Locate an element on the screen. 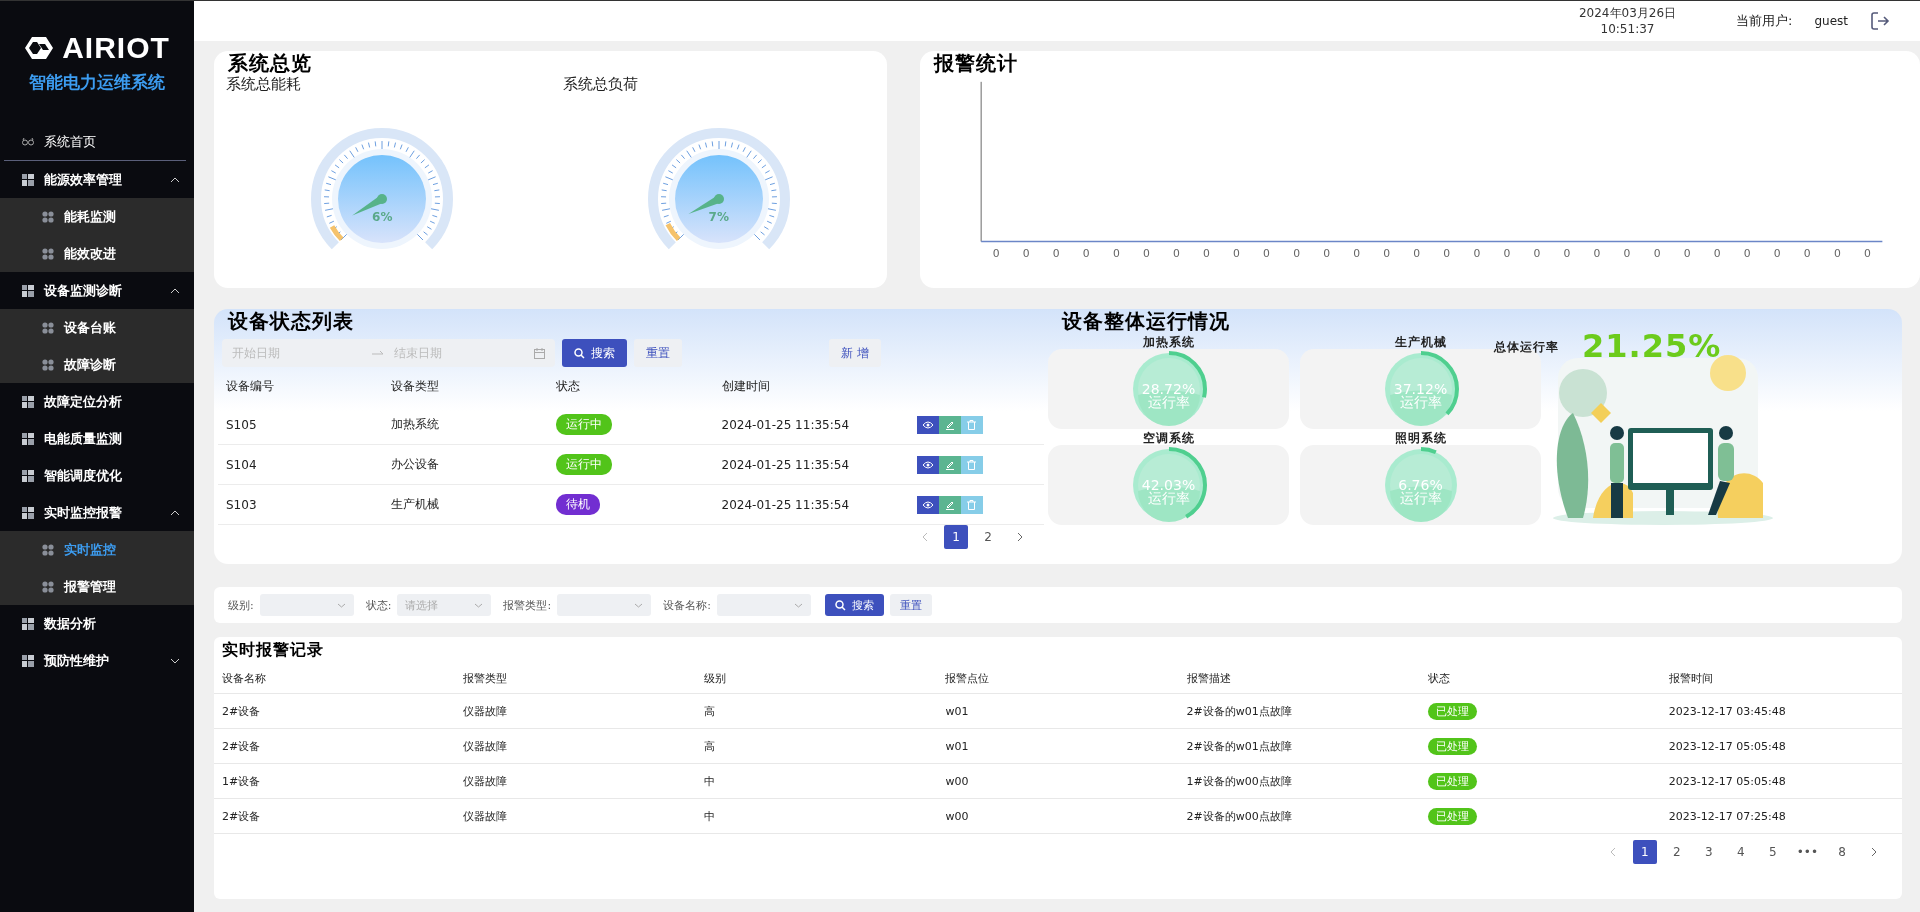 Image resolution: width=1920 pixels, height=912 pixels. pencil-icon is located at coordinates (949, 504).